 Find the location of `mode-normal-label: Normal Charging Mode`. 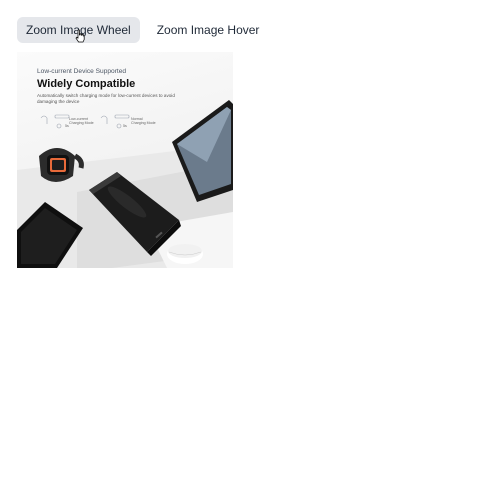

mode-normal-label: Normal Charging Mode is located at coordinates (143, 121).